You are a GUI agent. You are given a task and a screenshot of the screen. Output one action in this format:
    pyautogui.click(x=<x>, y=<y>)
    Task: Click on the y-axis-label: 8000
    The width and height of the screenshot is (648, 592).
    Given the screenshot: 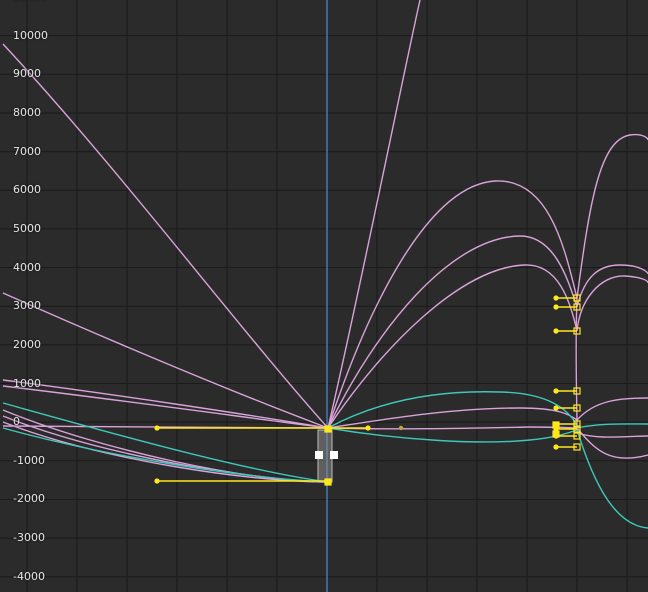 What is the action you would take?
    pyautogui.click(x=27, y=112)
    